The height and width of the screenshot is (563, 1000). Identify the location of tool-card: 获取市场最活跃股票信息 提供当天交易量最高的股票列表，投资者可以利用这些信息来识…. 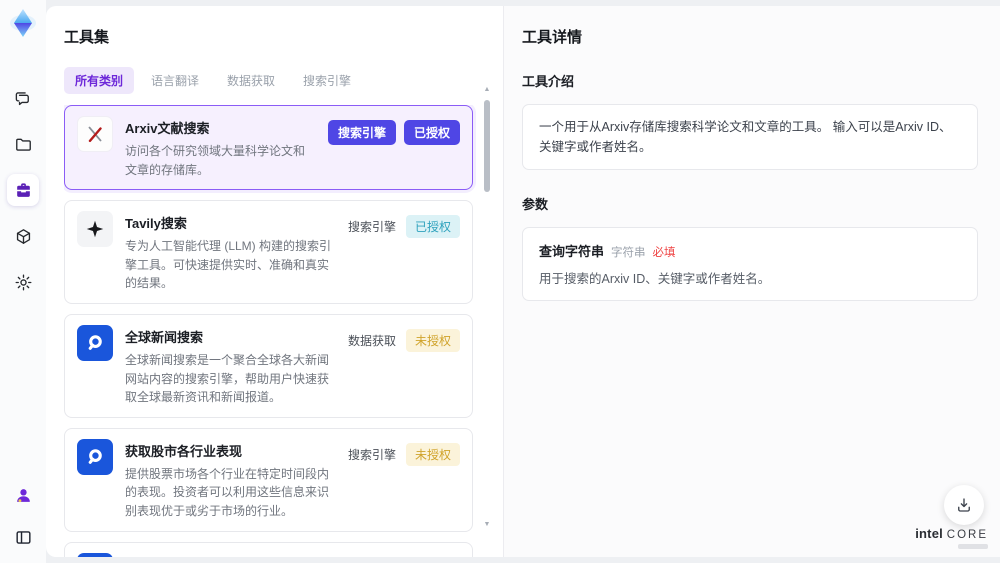
(268, 549).